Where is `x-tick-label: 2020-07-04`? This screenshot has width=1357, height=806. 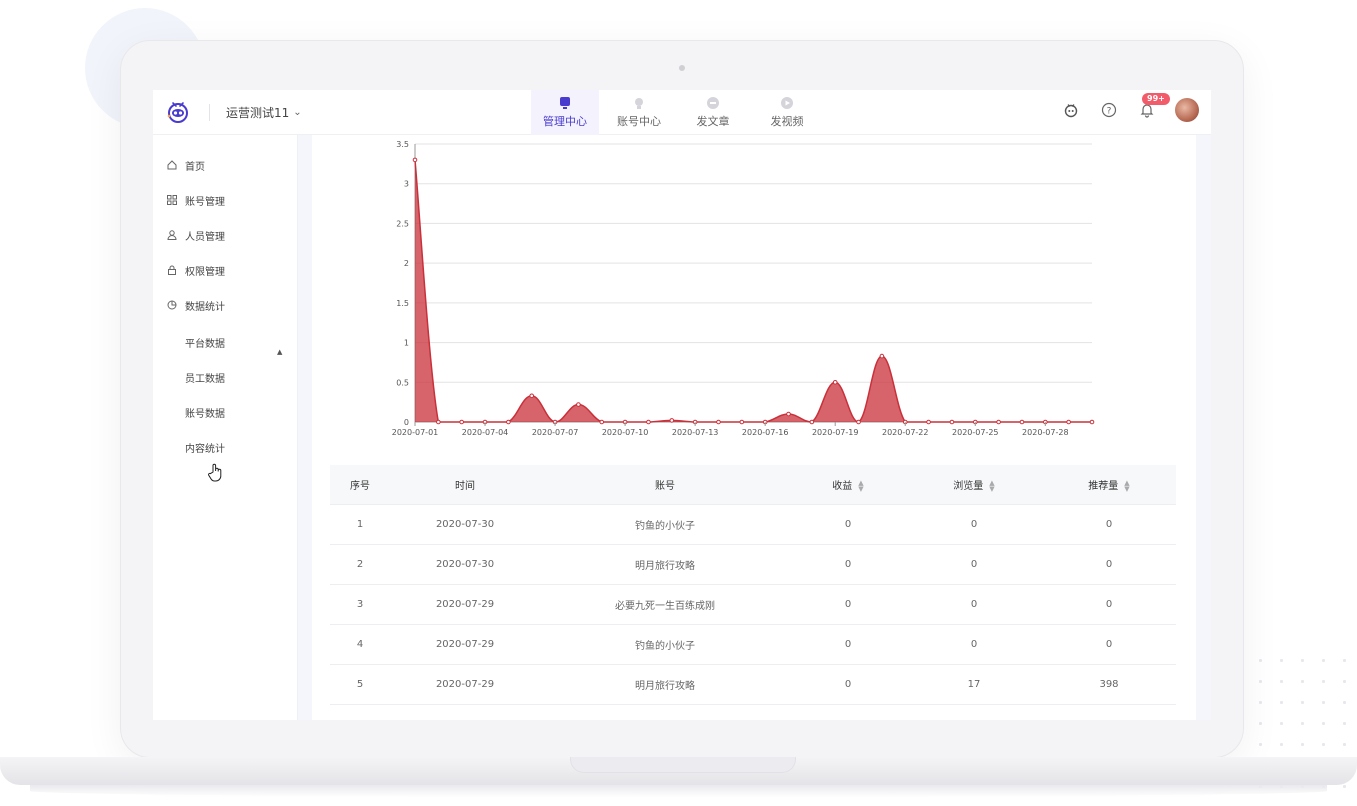 x-tick-label: 2020-07-04 is located at coordinates (485, 432).